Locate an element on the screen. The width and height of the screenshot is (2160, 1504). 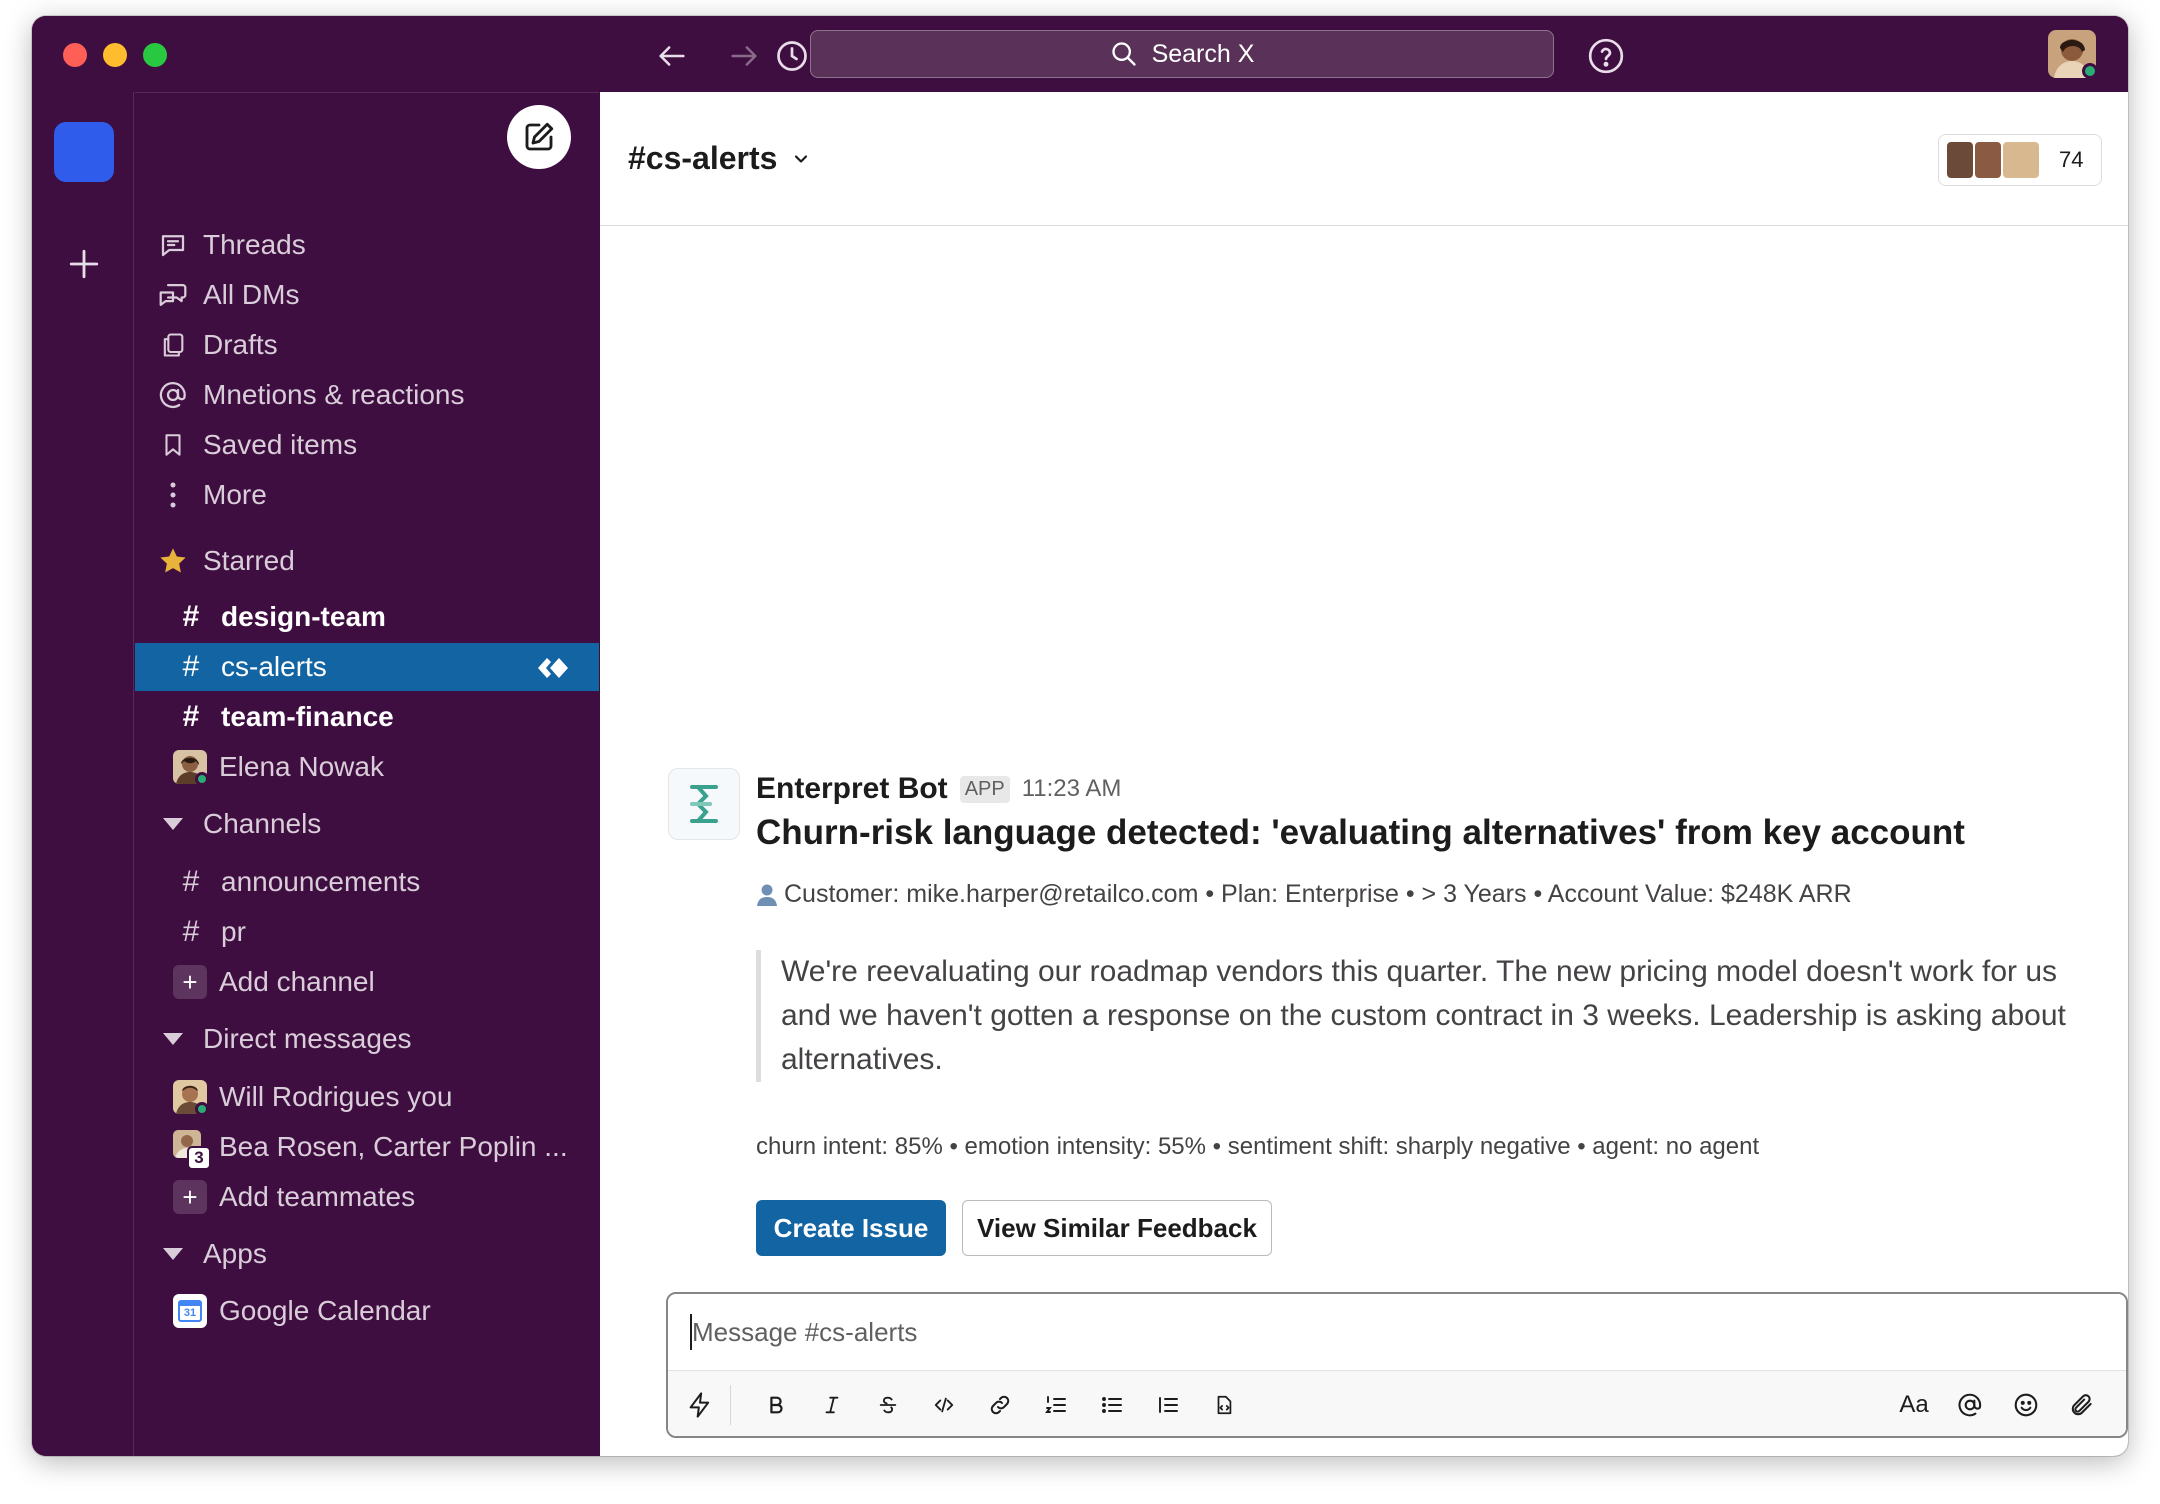
channel-pr: # pr is located at coordinates (367, 932).